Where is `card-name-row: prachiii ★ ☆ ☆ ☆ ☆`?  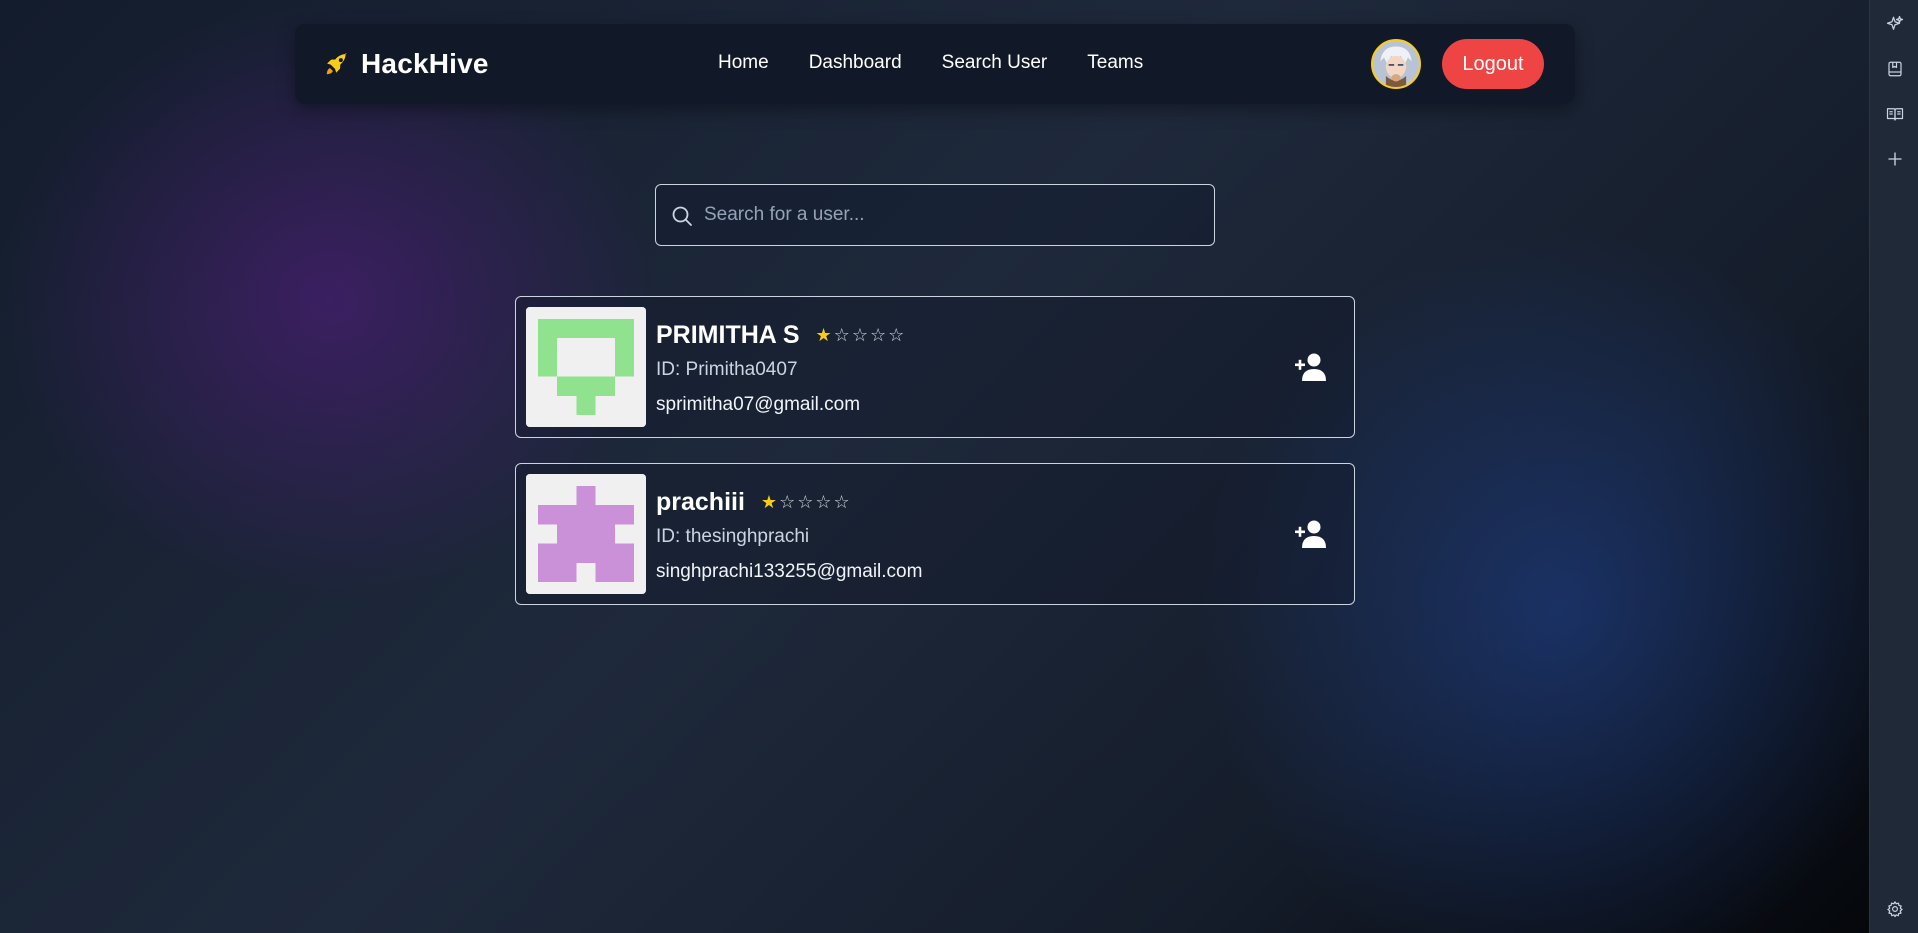 card-name-row: prachiii ★ ☆ ☆ ☆ ☆ is located at coordinates (753, 502).